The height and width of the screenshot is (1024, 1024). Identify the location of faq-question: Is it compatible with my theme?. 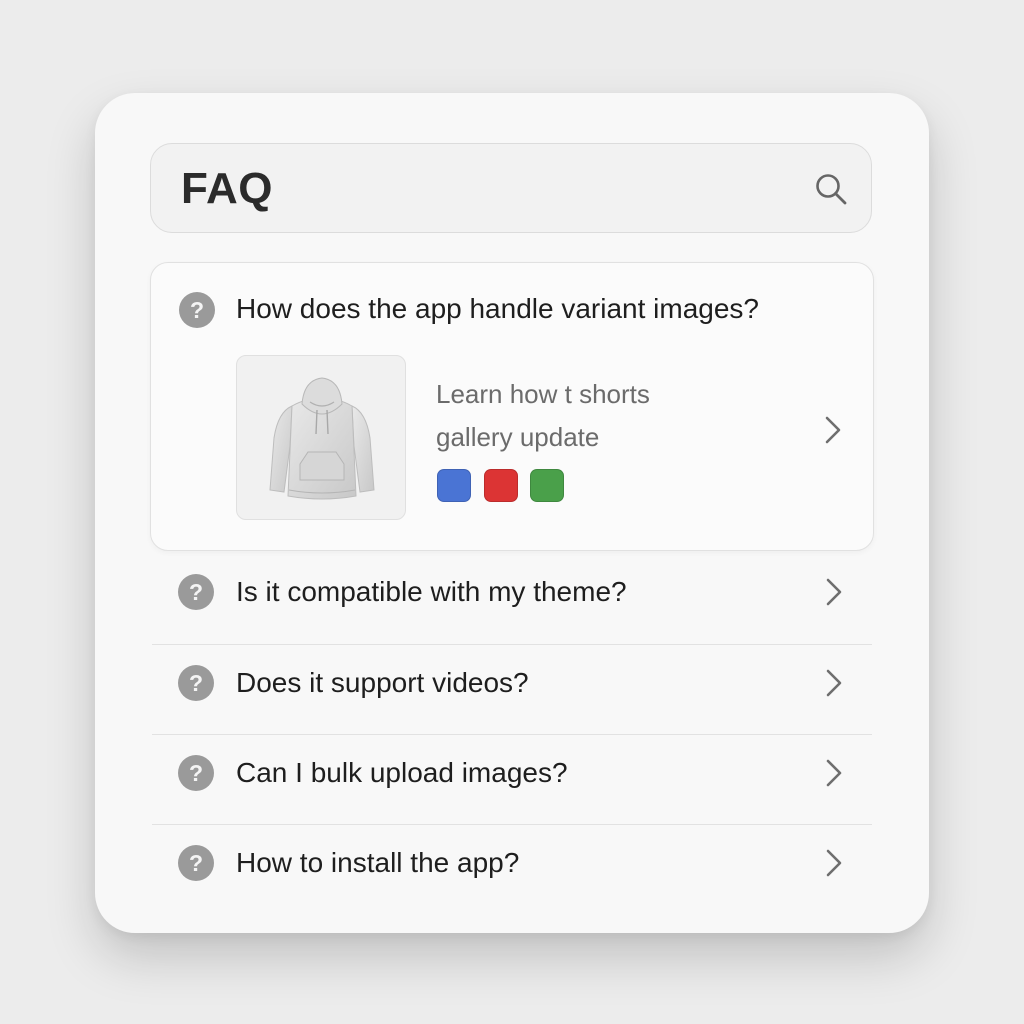
(431, 591).